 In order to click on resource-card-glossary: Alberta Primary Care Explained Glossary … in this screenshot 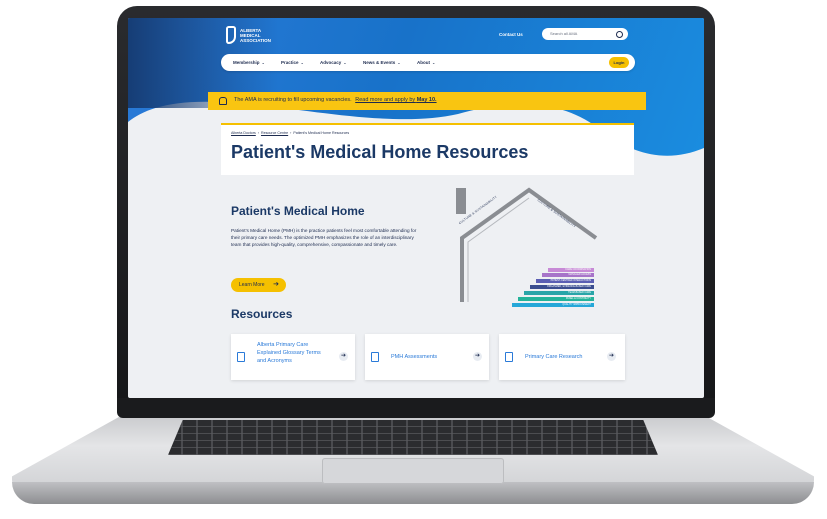, I will do `click(293, 357)`.